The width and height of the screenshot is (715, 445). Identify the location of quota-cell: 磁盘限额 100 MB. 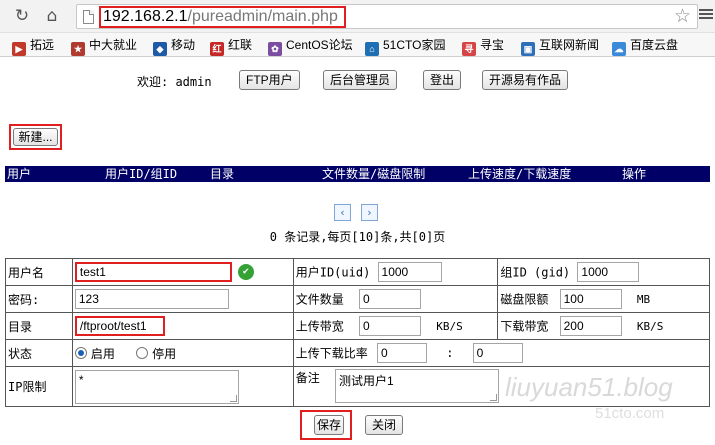
(603, 299).